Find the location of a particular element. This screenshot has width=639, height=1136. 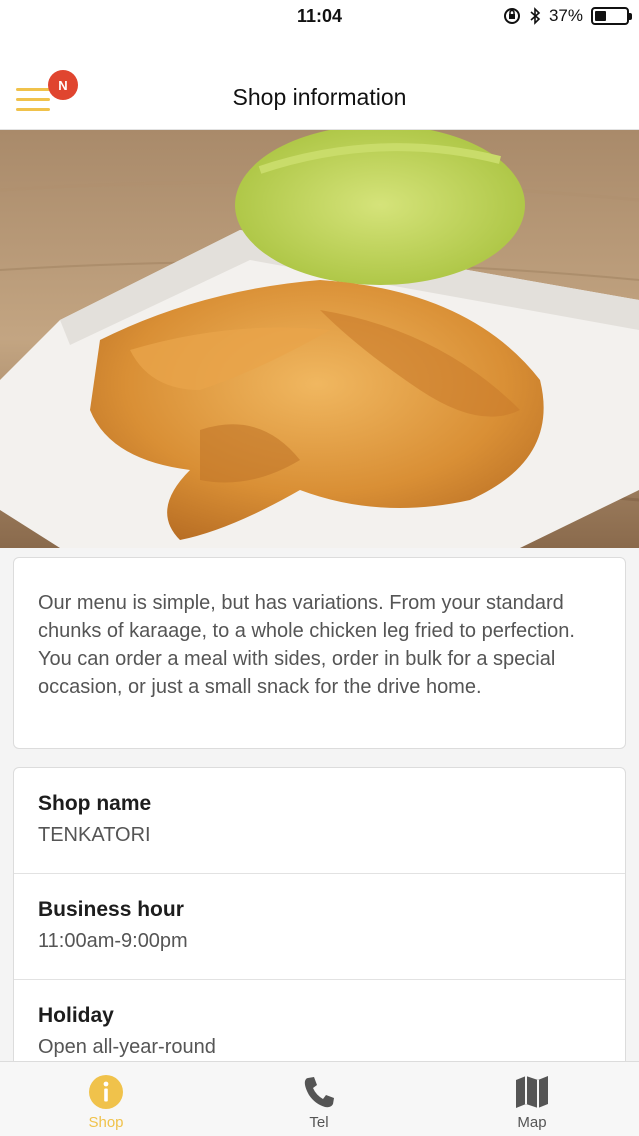

tab-map: Map is located at coordinates (532, 1099).